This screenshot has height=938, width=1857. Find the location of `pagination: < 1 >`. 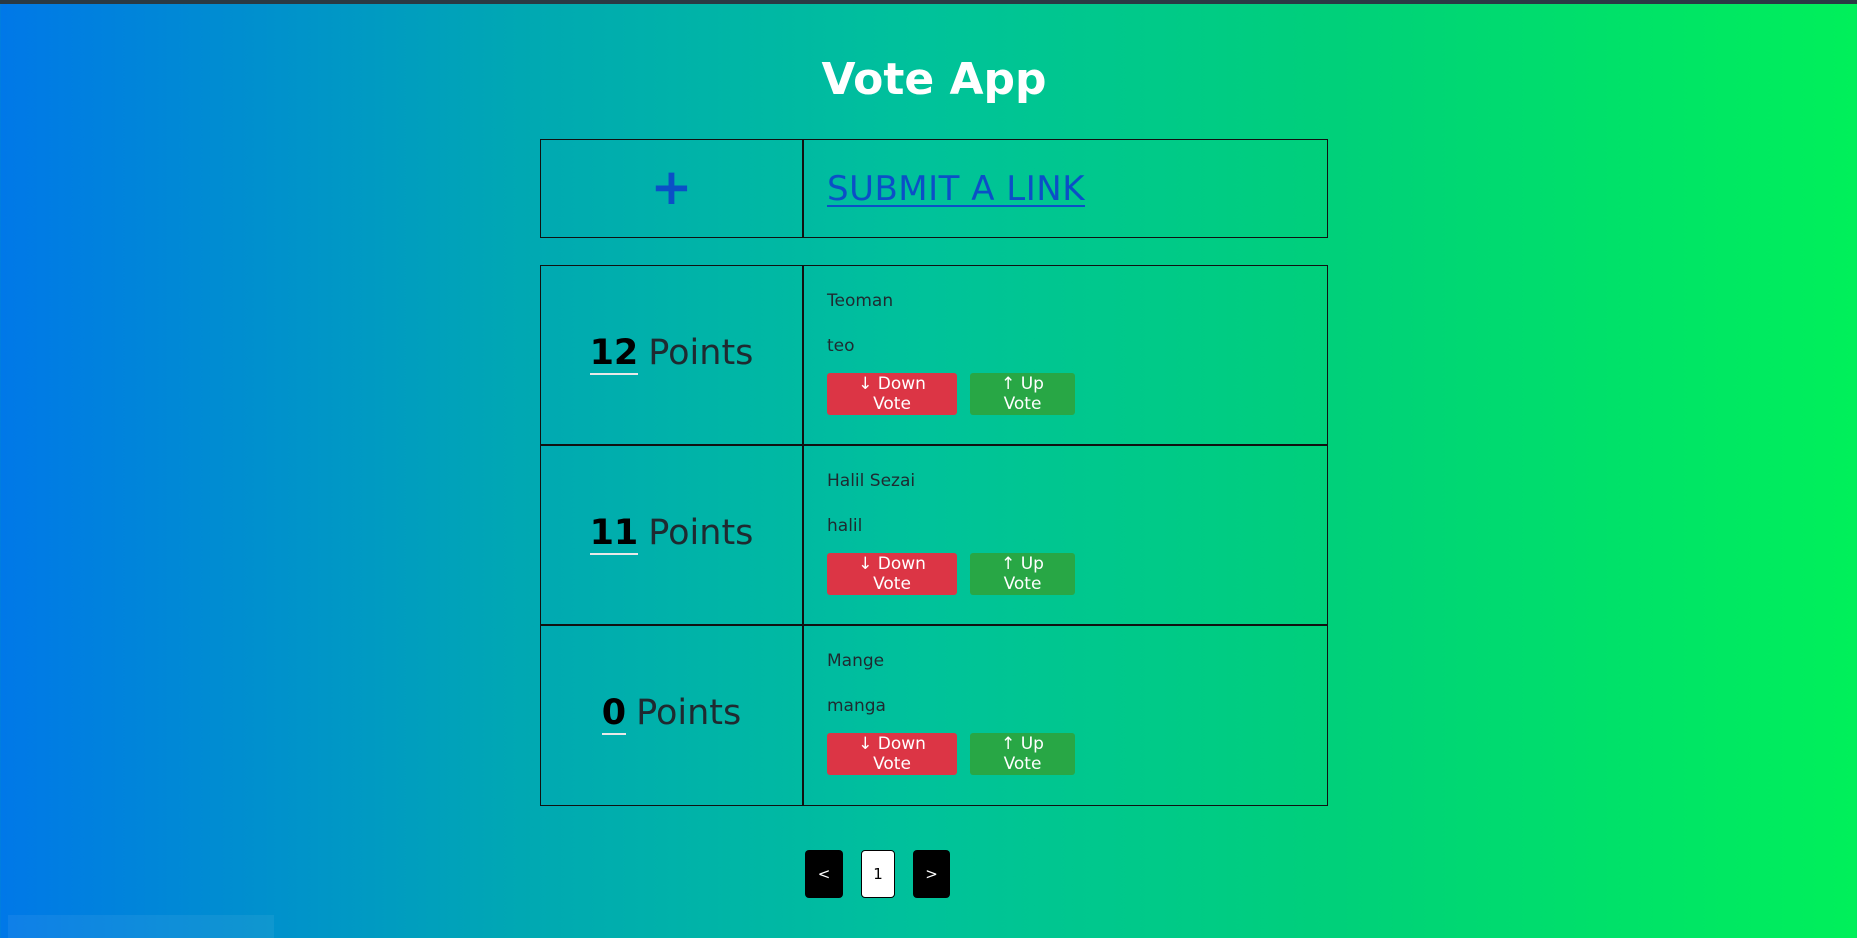

pagination: < 1 > is located at coordinates (877, 874).